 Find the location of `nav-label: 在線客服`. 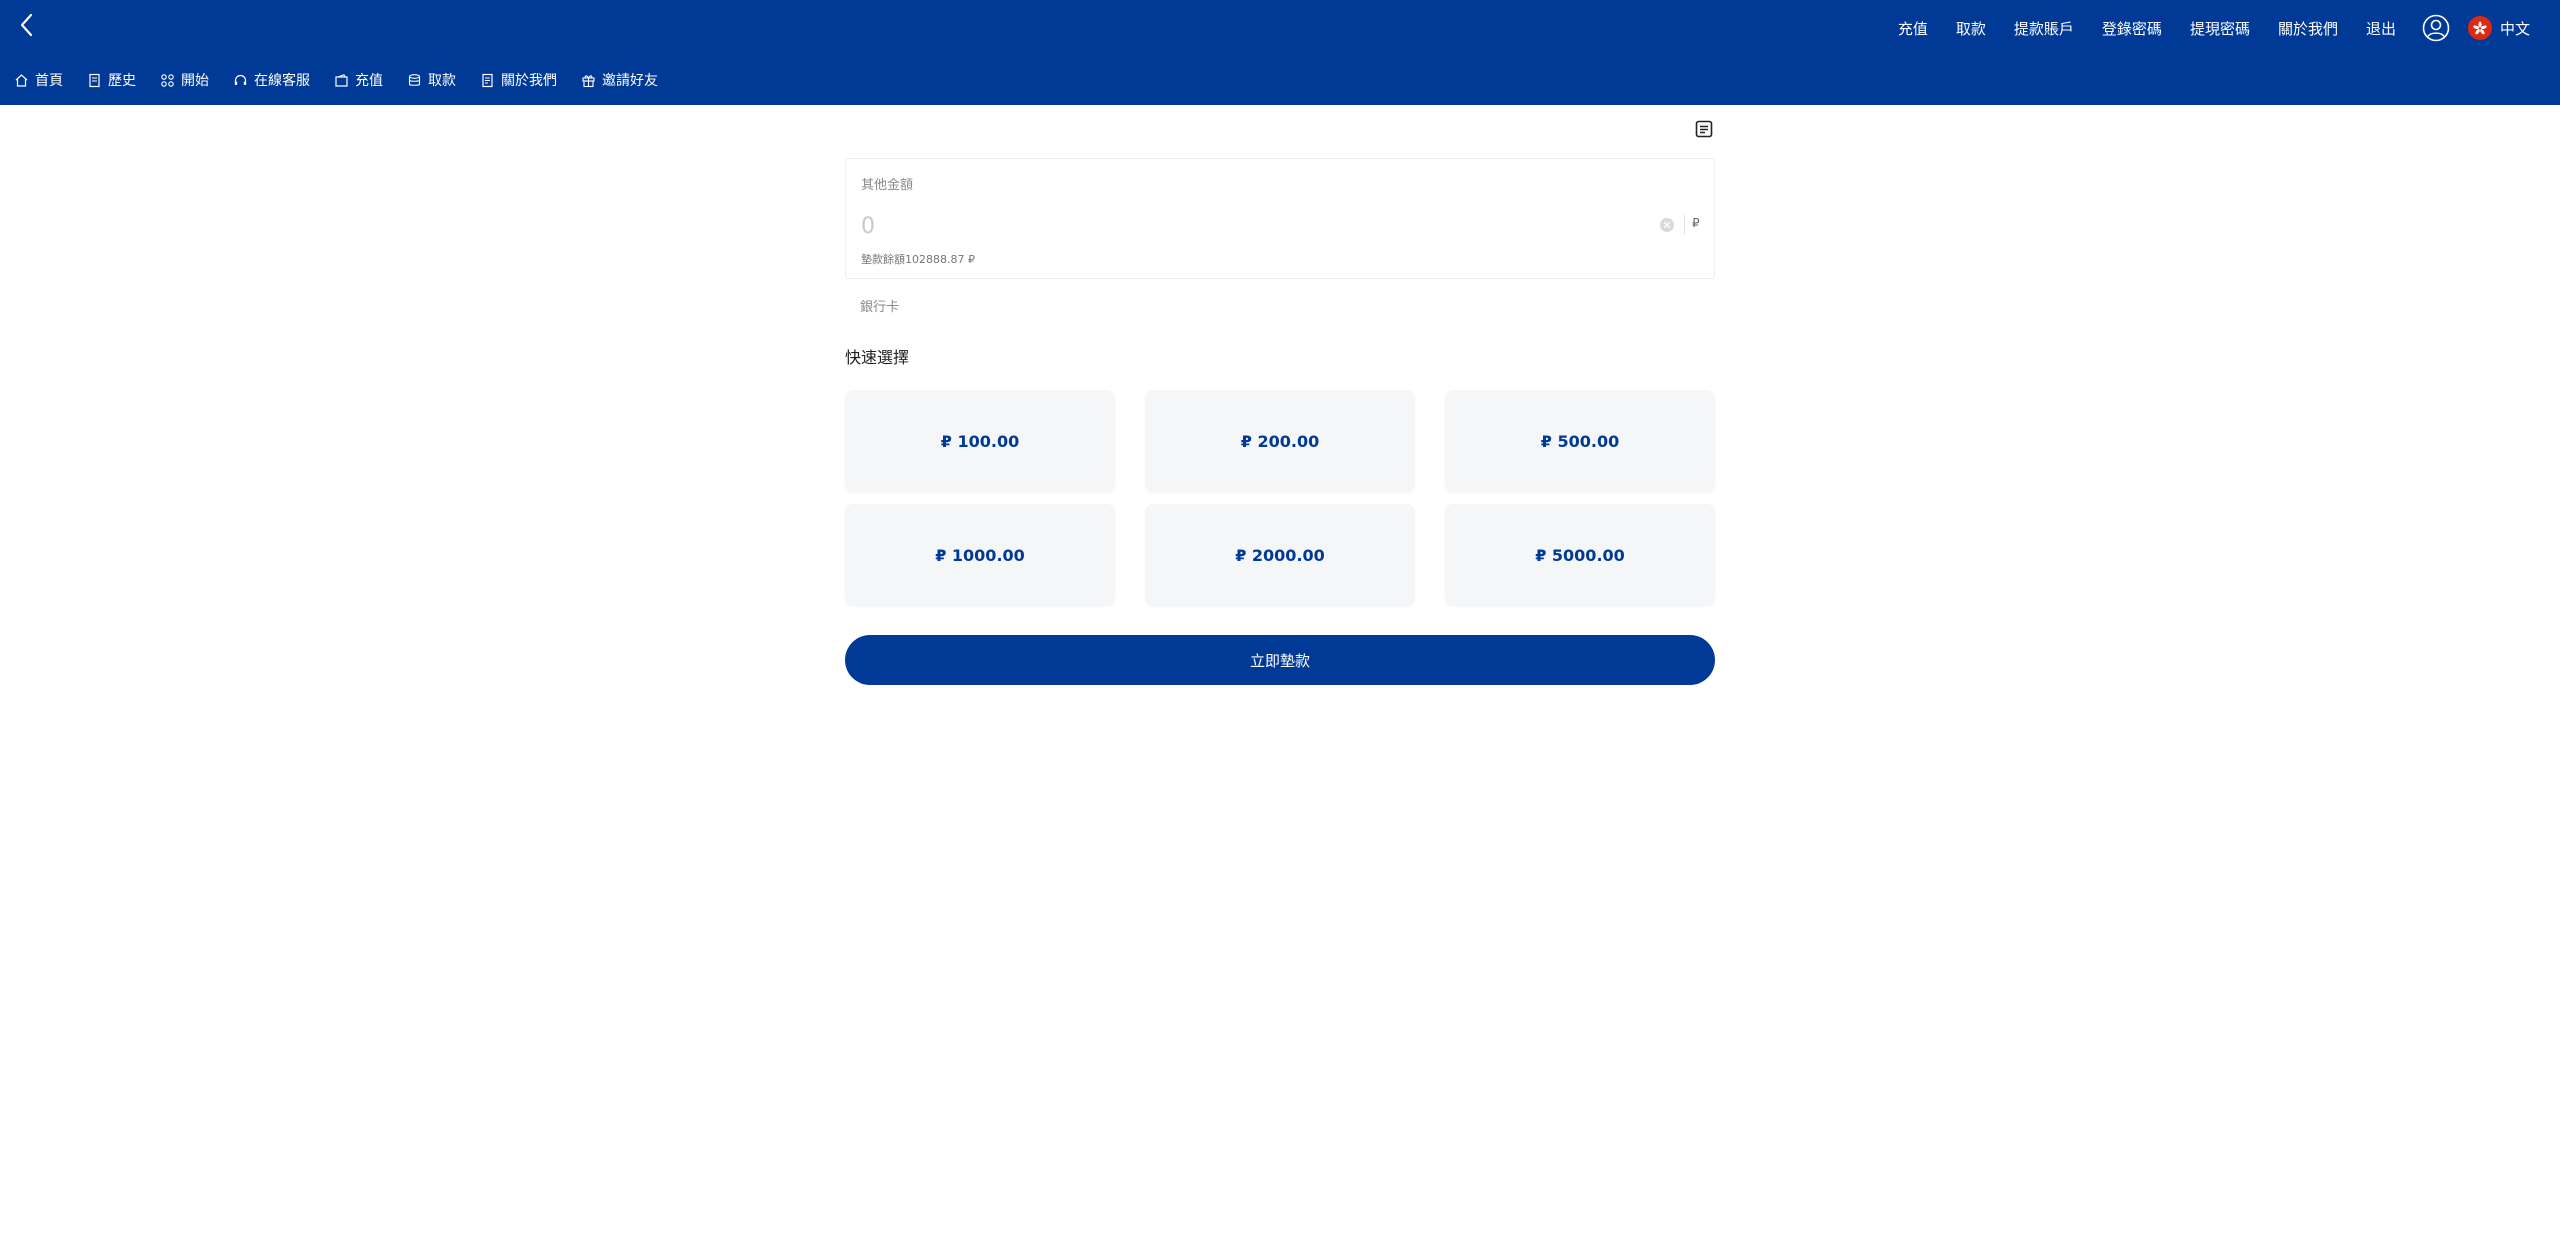

nav-label: 在線客服 is located at coordinates (282, 81).